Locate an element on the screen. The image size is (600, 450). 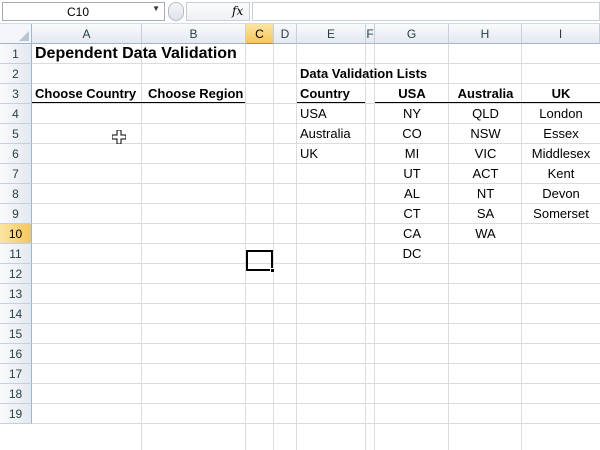
region-list-item: ACT is located at coordinates (485, 174).